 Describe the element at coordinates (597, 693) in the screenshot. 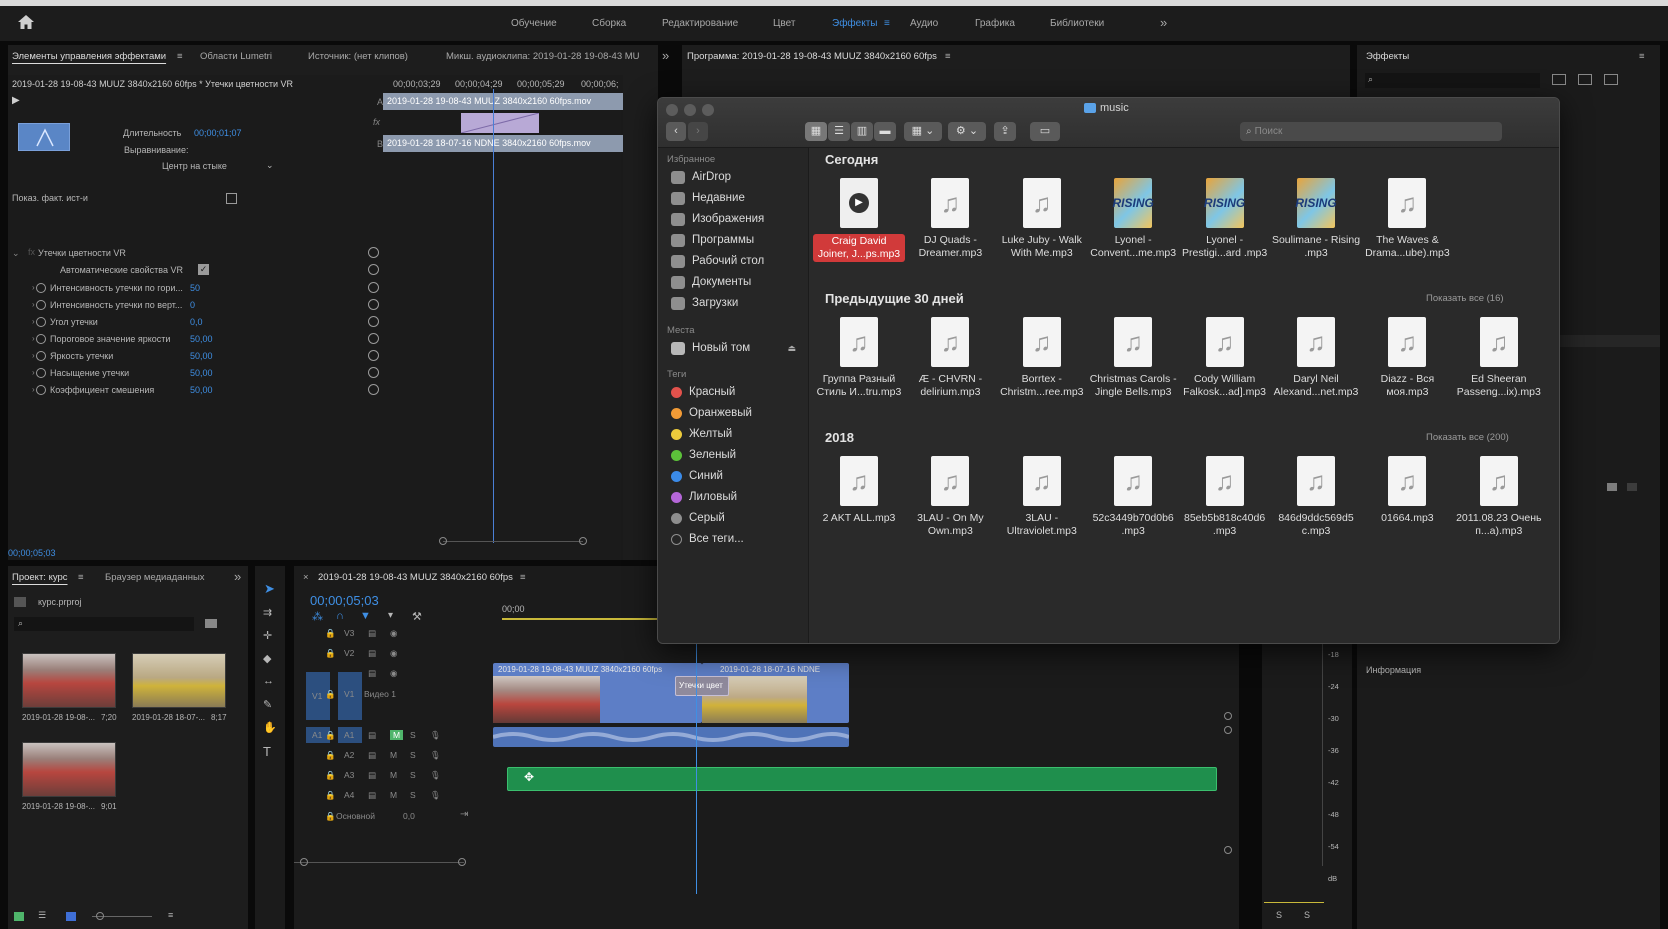

I see `video-clip-1: 2019-01-28 19-08-43 MUUZ 3840x2160 60fps` at that location.